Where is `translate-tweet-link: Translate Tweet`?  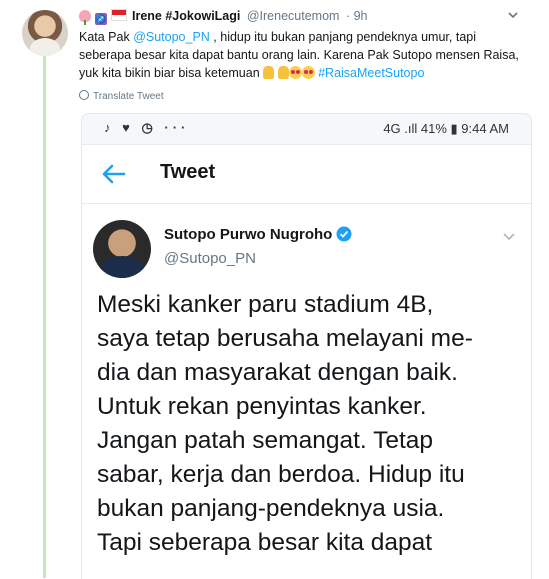 translate-tweet-link: Translate Tweet is located at coordinates (121, 96).